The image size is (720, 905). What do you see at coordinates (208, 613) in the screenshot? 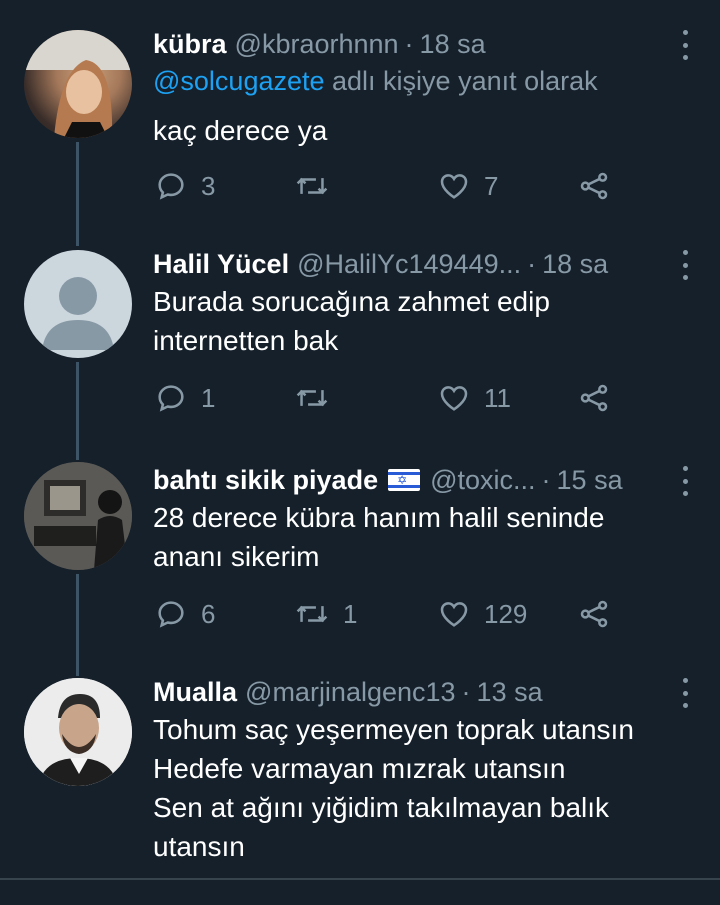
I see `reply-count: 6` at bounding box center [208, 613].